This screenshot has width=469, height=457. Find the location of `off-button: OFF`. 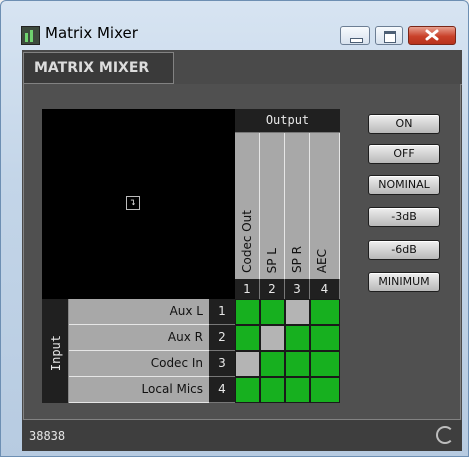

off-button: OFF is located at coordinates (404, 154).